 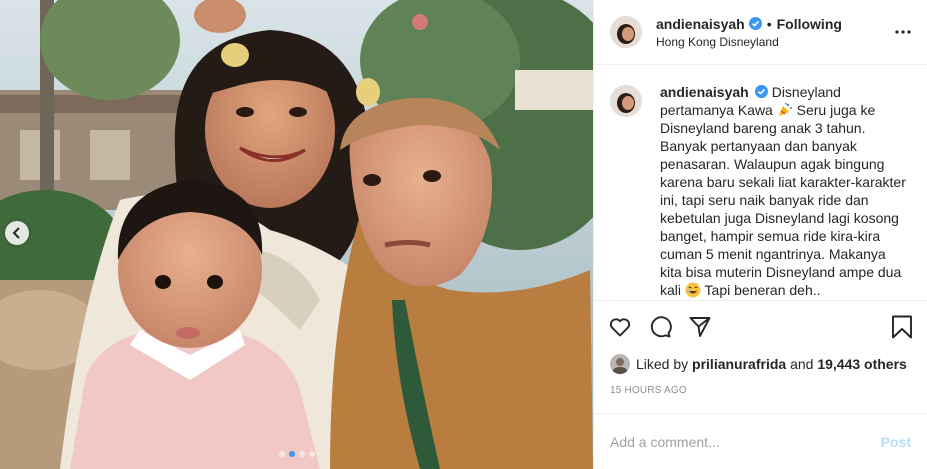 I want to click on liker-username: prilianurafrida, so click(x=739, y=364).